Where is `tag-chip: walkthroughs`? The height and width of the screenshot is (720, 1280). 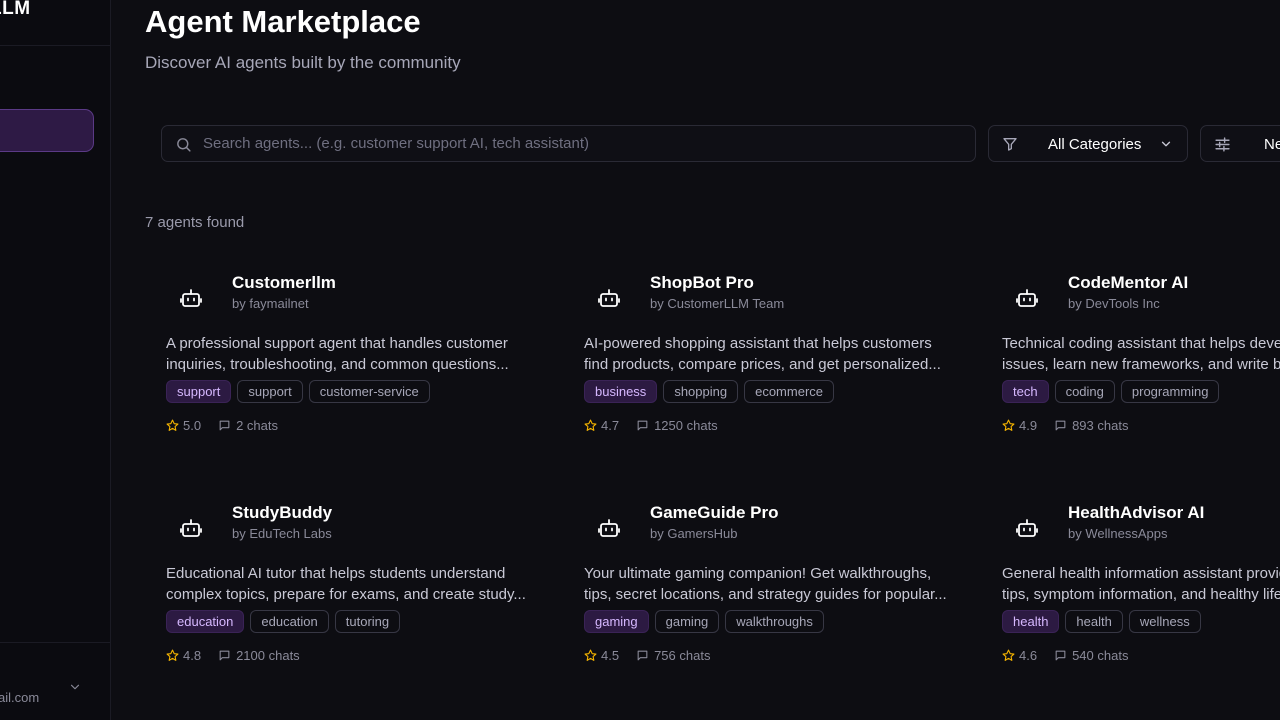 tag-chip: walkthroughs is located at coordinates (774, 621).